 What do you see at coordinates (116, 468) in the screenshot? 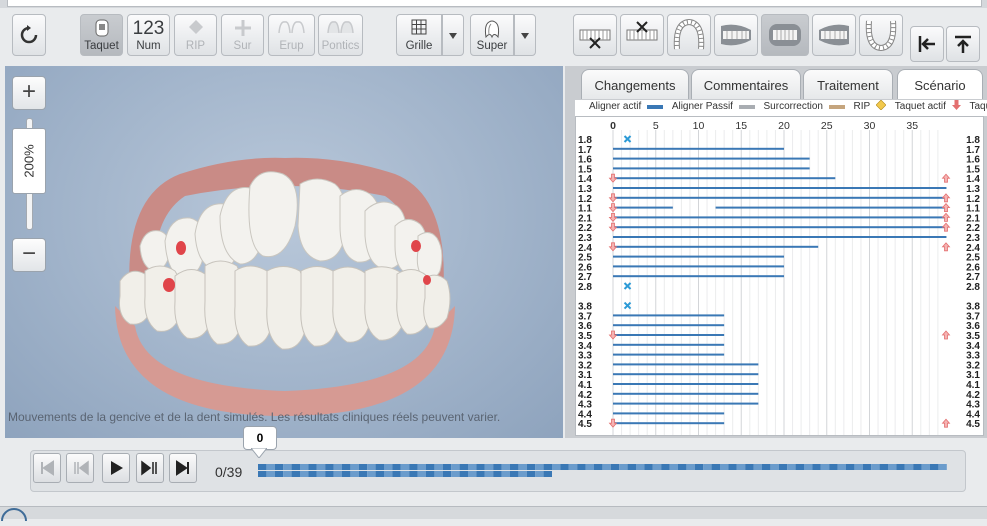
I see `play-button` at bounding box center [116, 468].